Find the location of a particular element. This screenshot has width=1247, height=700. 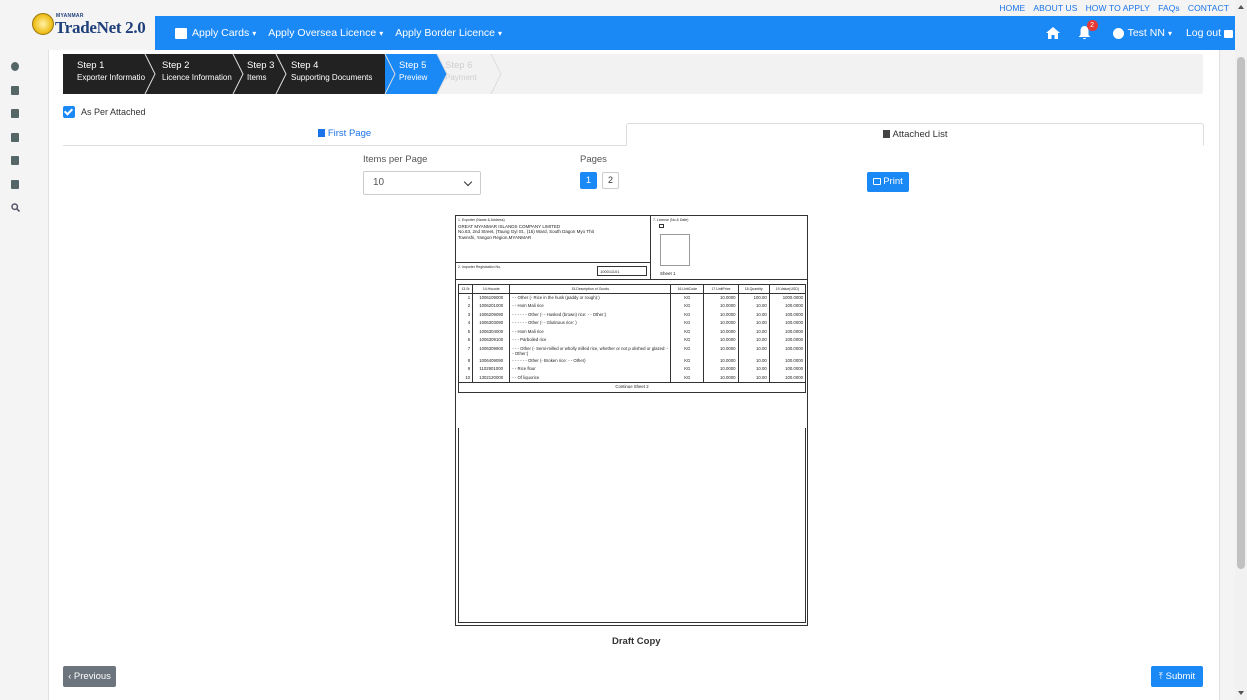

items-per-page-select: 10 is located at coordinates (422, 183).